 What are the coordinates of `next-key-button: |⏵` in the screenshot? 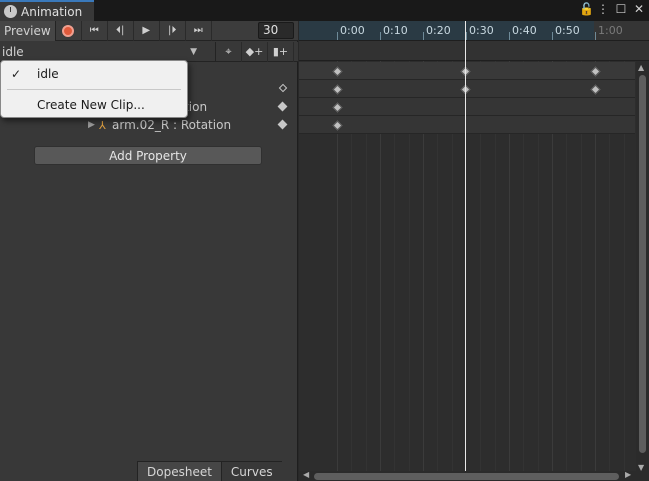 It's located at (173, 30).